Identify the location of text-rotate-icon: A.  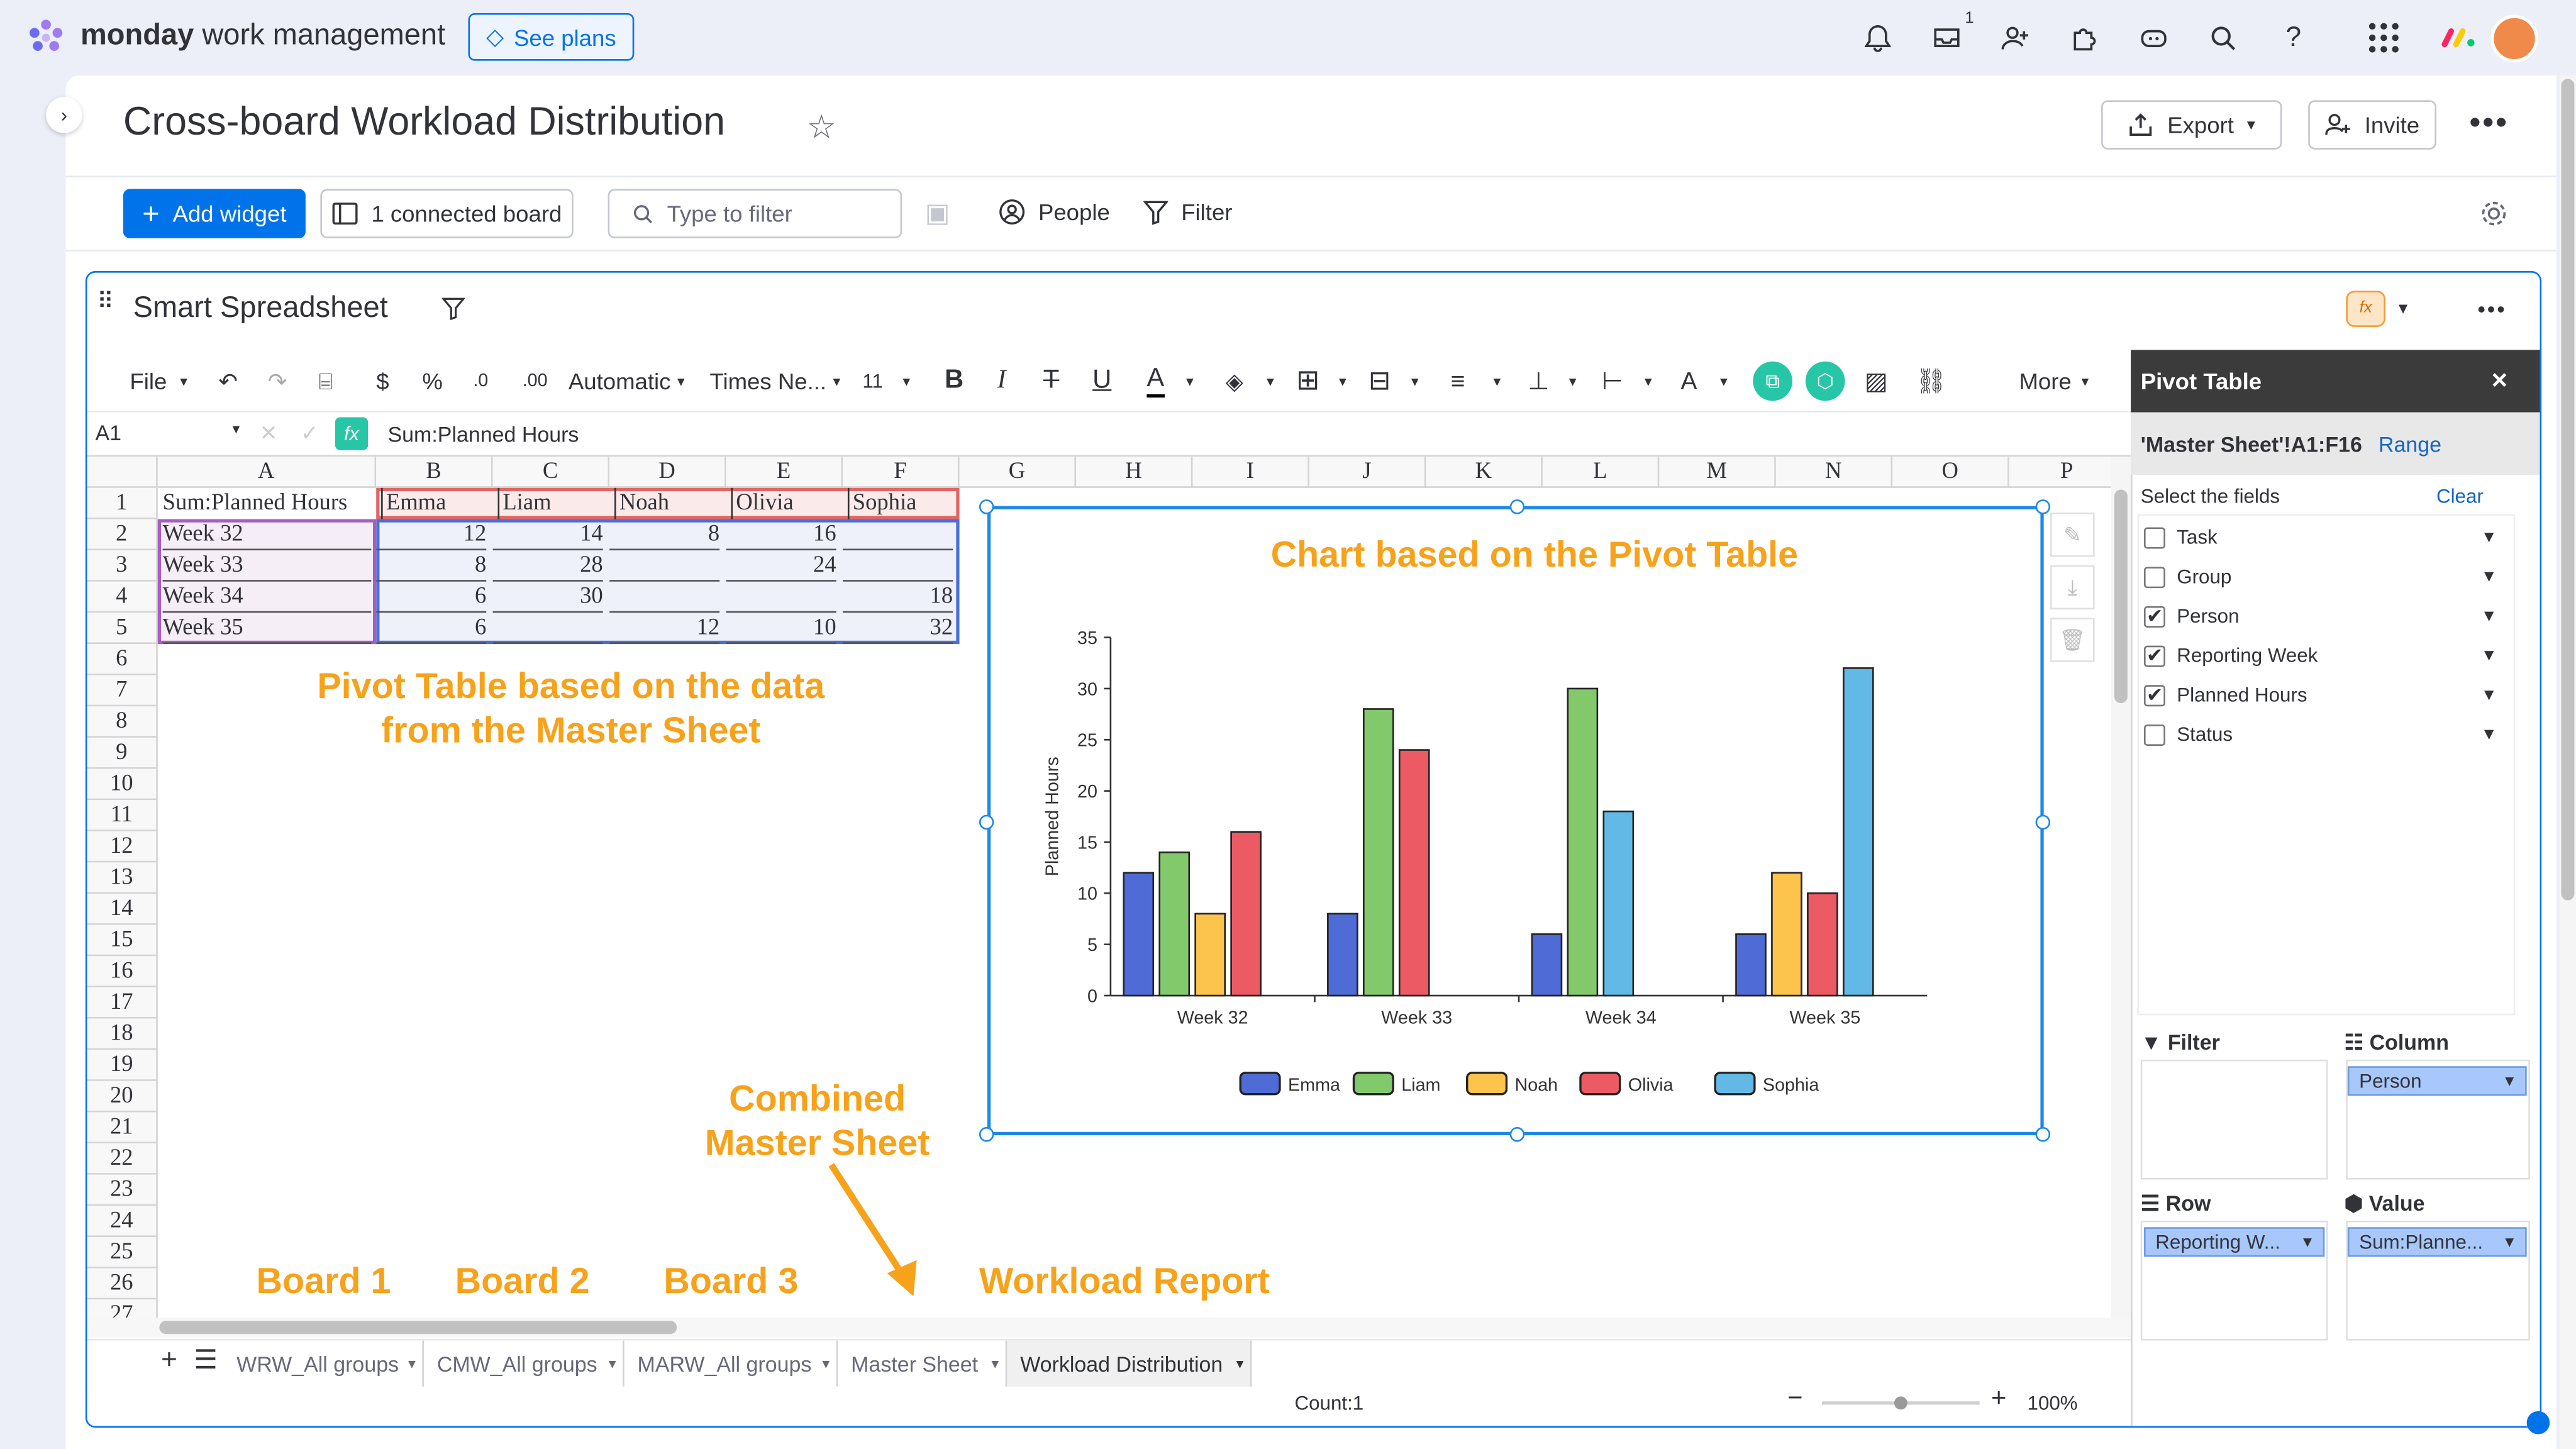
(1688, 381).